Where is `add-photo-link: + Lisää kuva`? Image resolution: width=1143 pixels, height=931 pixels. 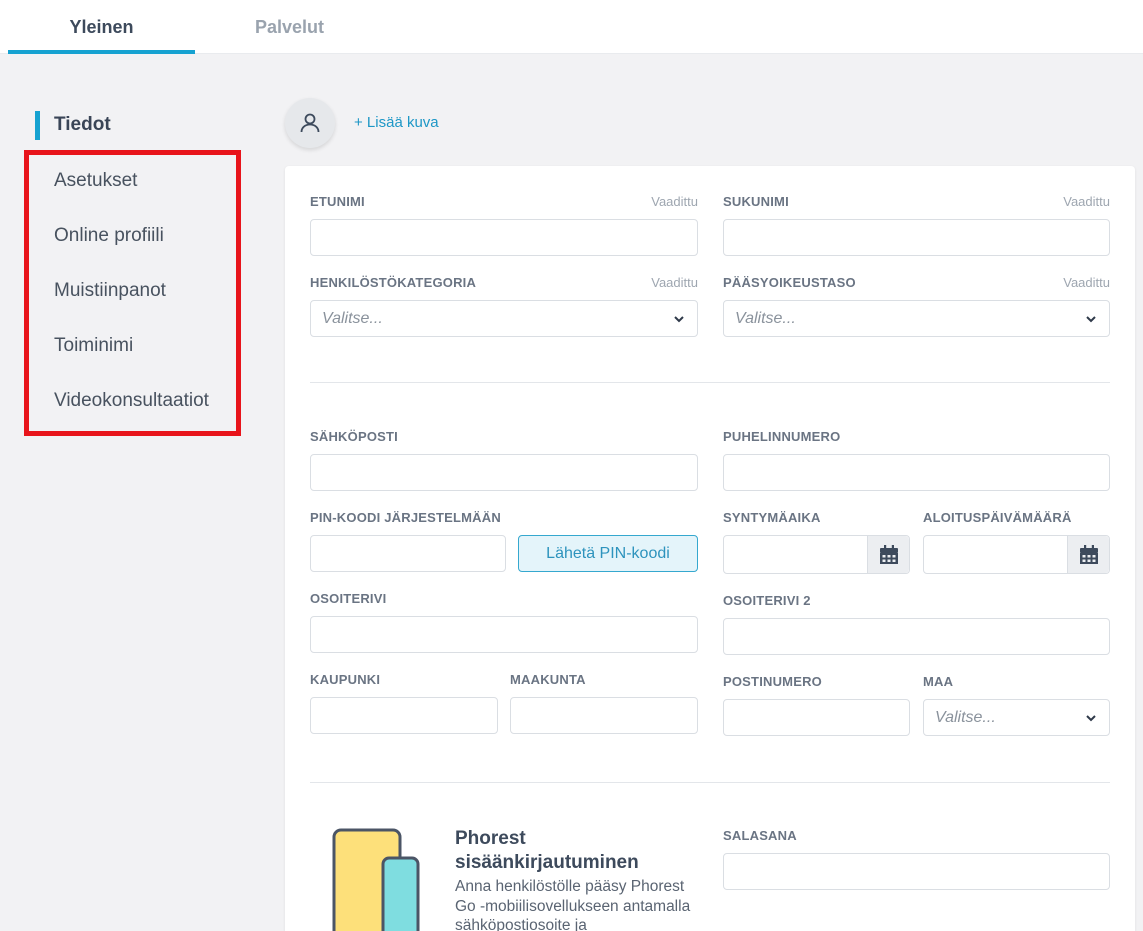
add-photo-link: + Lisää kuva is located at coordinates (396, 122).